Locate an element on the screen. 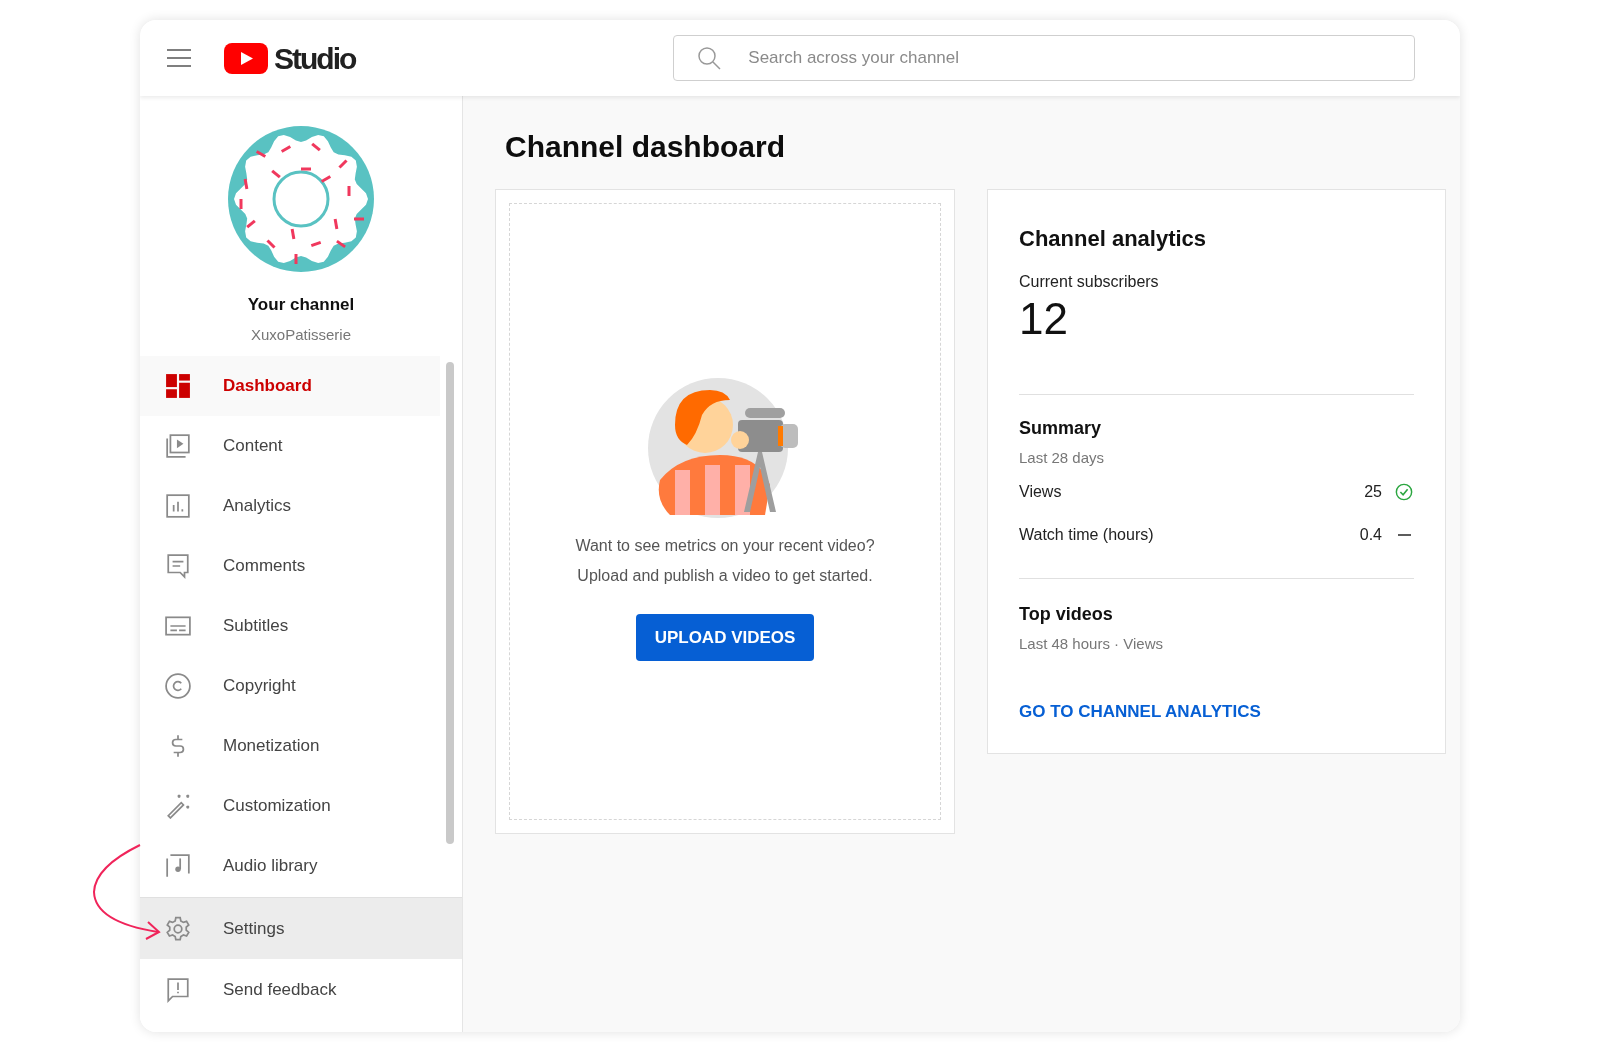 The image size is (1600, 1050). metric-value: 0.4 is located at coordinates (1370, 535).